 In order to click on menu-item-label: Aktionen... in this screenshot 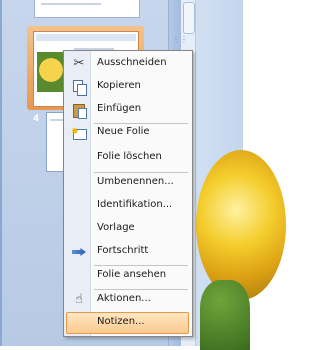, I will do `click(124, 298)`.